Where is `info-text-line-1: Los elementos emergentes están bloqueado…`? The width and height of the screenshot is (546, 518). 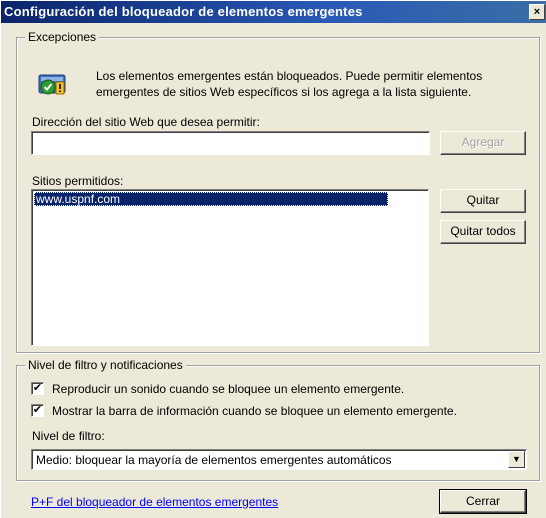
info-text-line-1: Los elementos emergentes están bloqueado… is located at coordinates (289, 76).